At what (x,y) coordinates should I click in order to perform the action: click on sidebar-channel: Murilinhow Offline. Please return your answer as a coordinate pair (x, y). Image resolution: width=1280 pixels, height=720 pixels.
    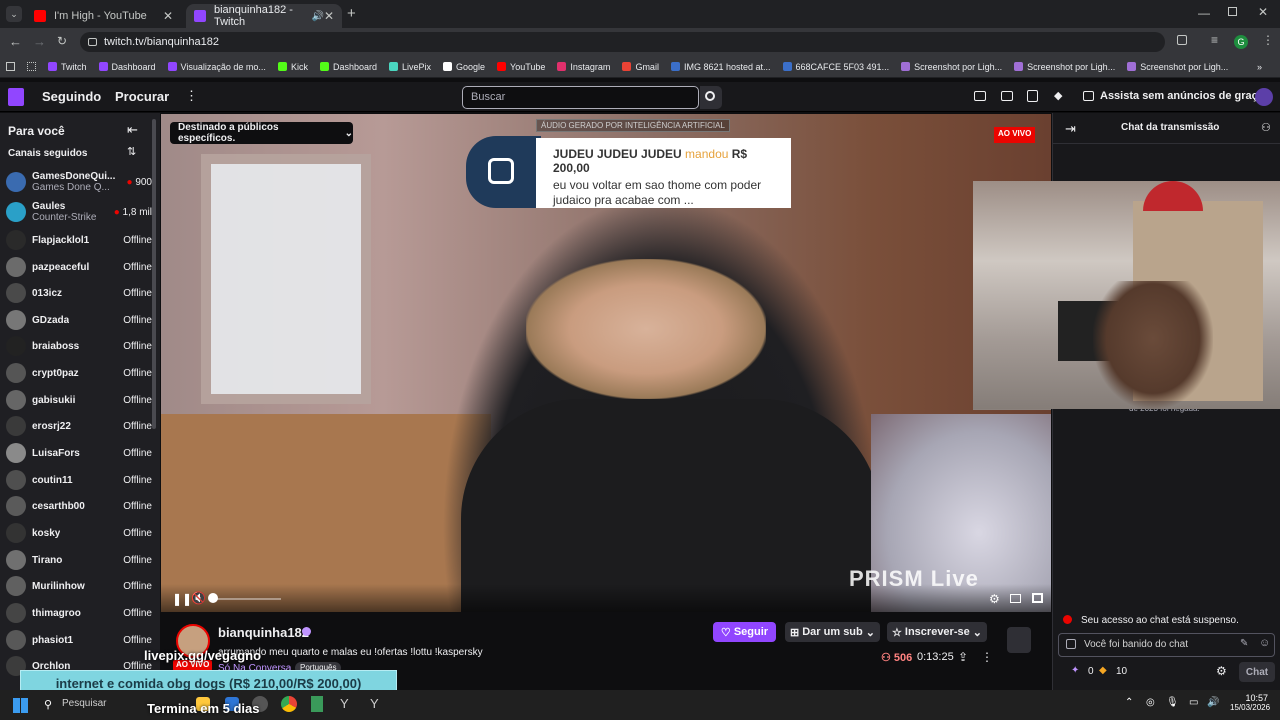
    Looking at the image, I should click on (79, 586).